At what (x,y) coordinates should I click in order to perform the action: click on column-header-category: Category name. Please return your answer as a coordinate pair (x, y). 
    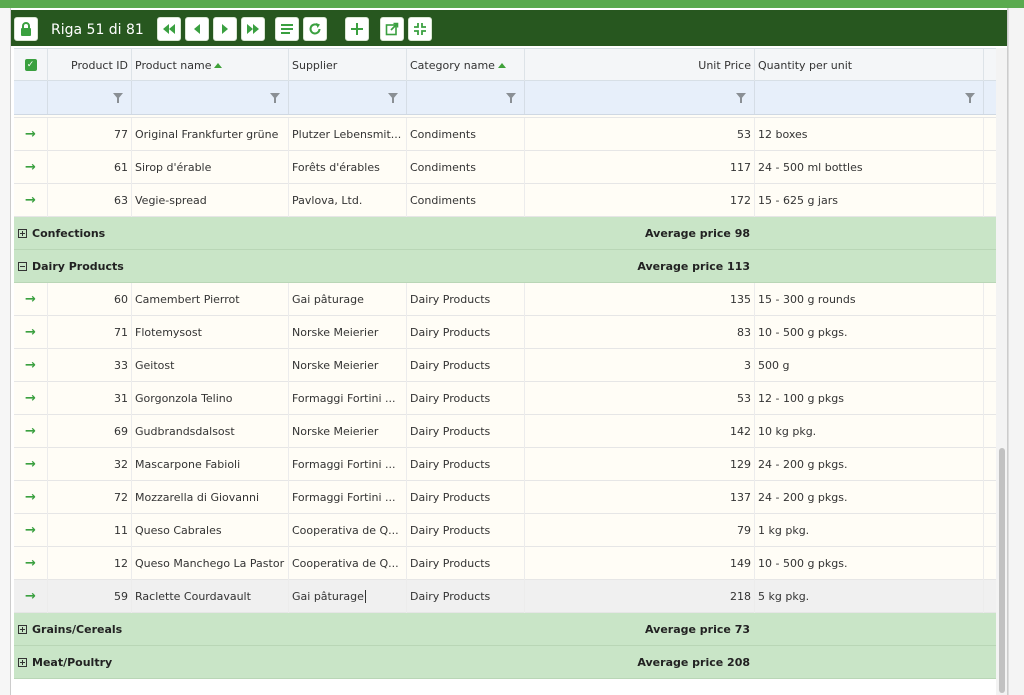
    Looking at the image, I should click on (466, 65).